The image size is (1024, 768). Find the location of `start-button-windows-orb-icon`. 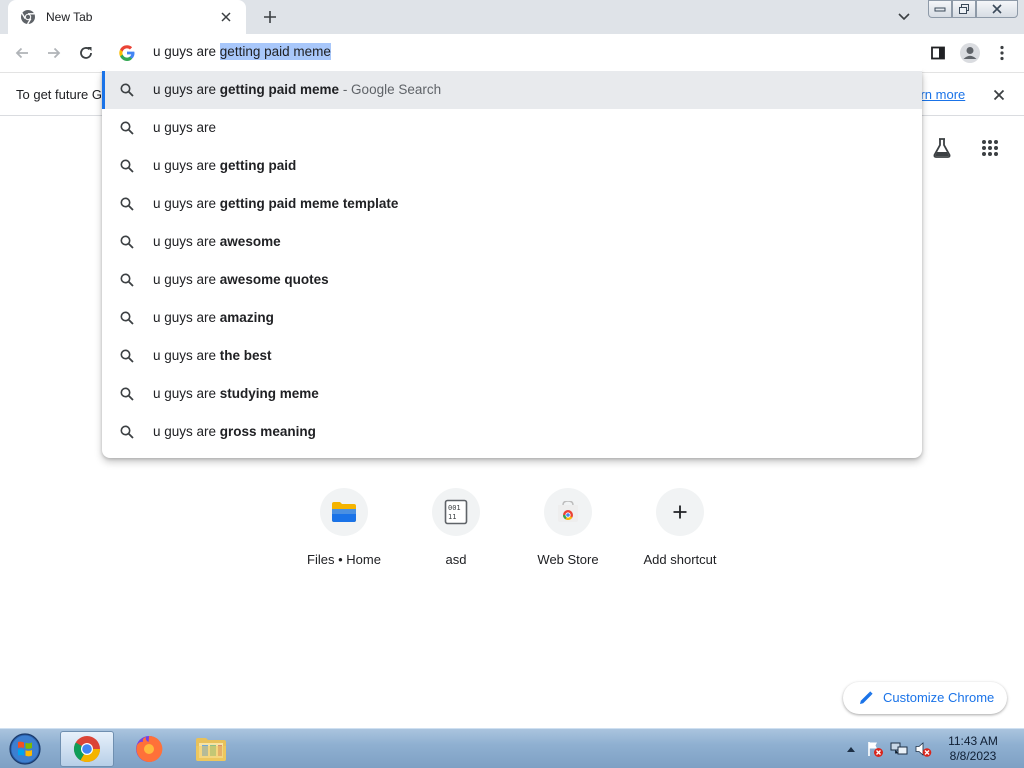

start-button-windows-orb-icon is located at coordinates (25, 749).